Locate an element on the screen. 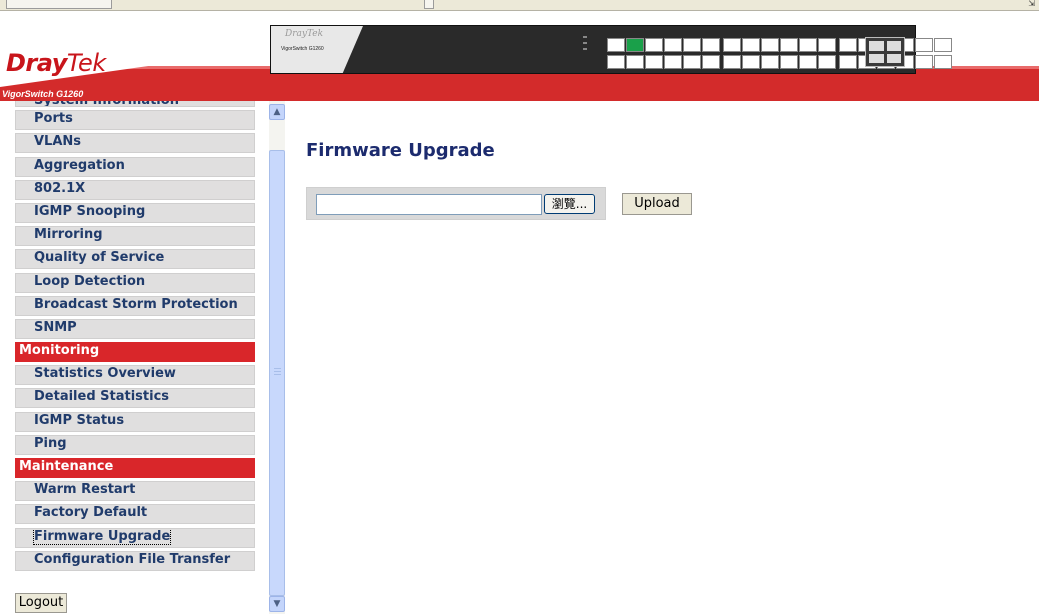 The height and width of the screenshot is (614, 1039). sidebar-item-firmware-upgrade: Firmware Upgrade is located at coordinates (135, 537).